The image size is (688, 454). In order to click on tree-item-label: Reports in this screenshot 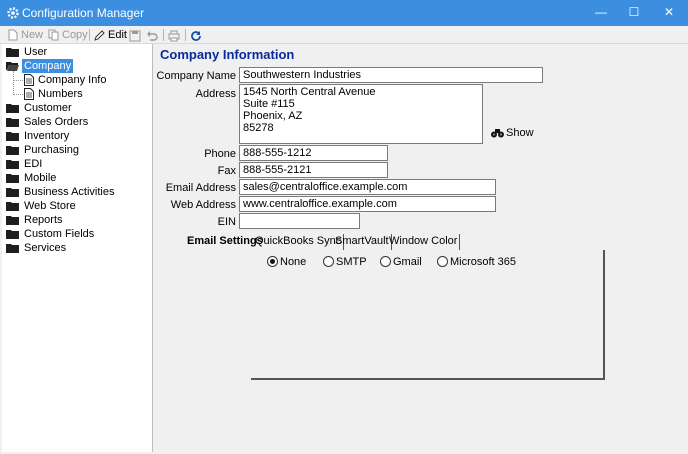, I will do `click(43, 220)`.